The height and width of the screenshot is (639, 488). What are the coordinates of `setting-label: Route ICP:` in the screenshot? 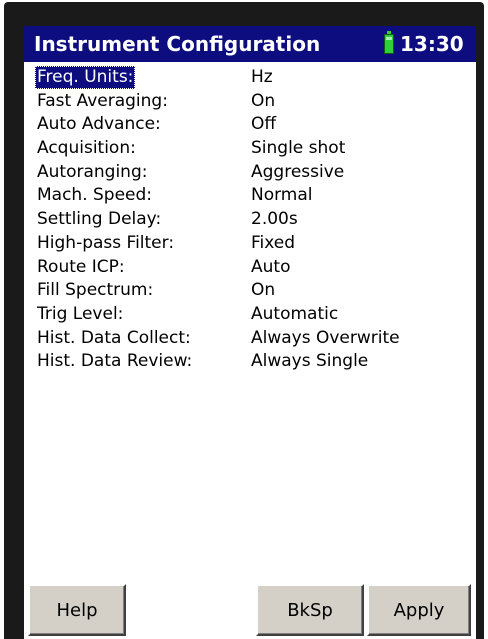 It's located at (81, 266).